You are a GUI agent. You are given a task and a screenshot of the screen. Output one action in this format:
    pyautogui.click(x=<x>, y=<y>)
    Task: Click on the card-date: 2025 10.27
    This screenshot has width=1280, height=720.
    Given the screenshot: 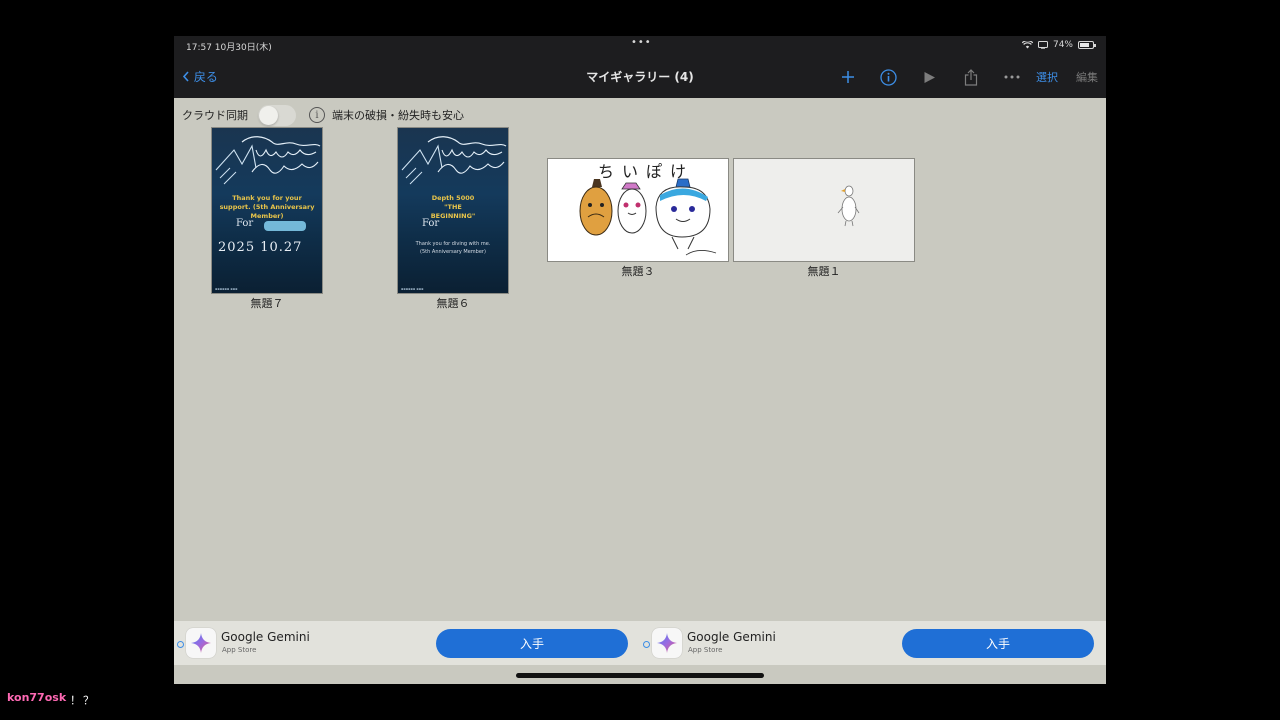 What is the action you would take?
    pyautogui.click(x=260, y=247)
    